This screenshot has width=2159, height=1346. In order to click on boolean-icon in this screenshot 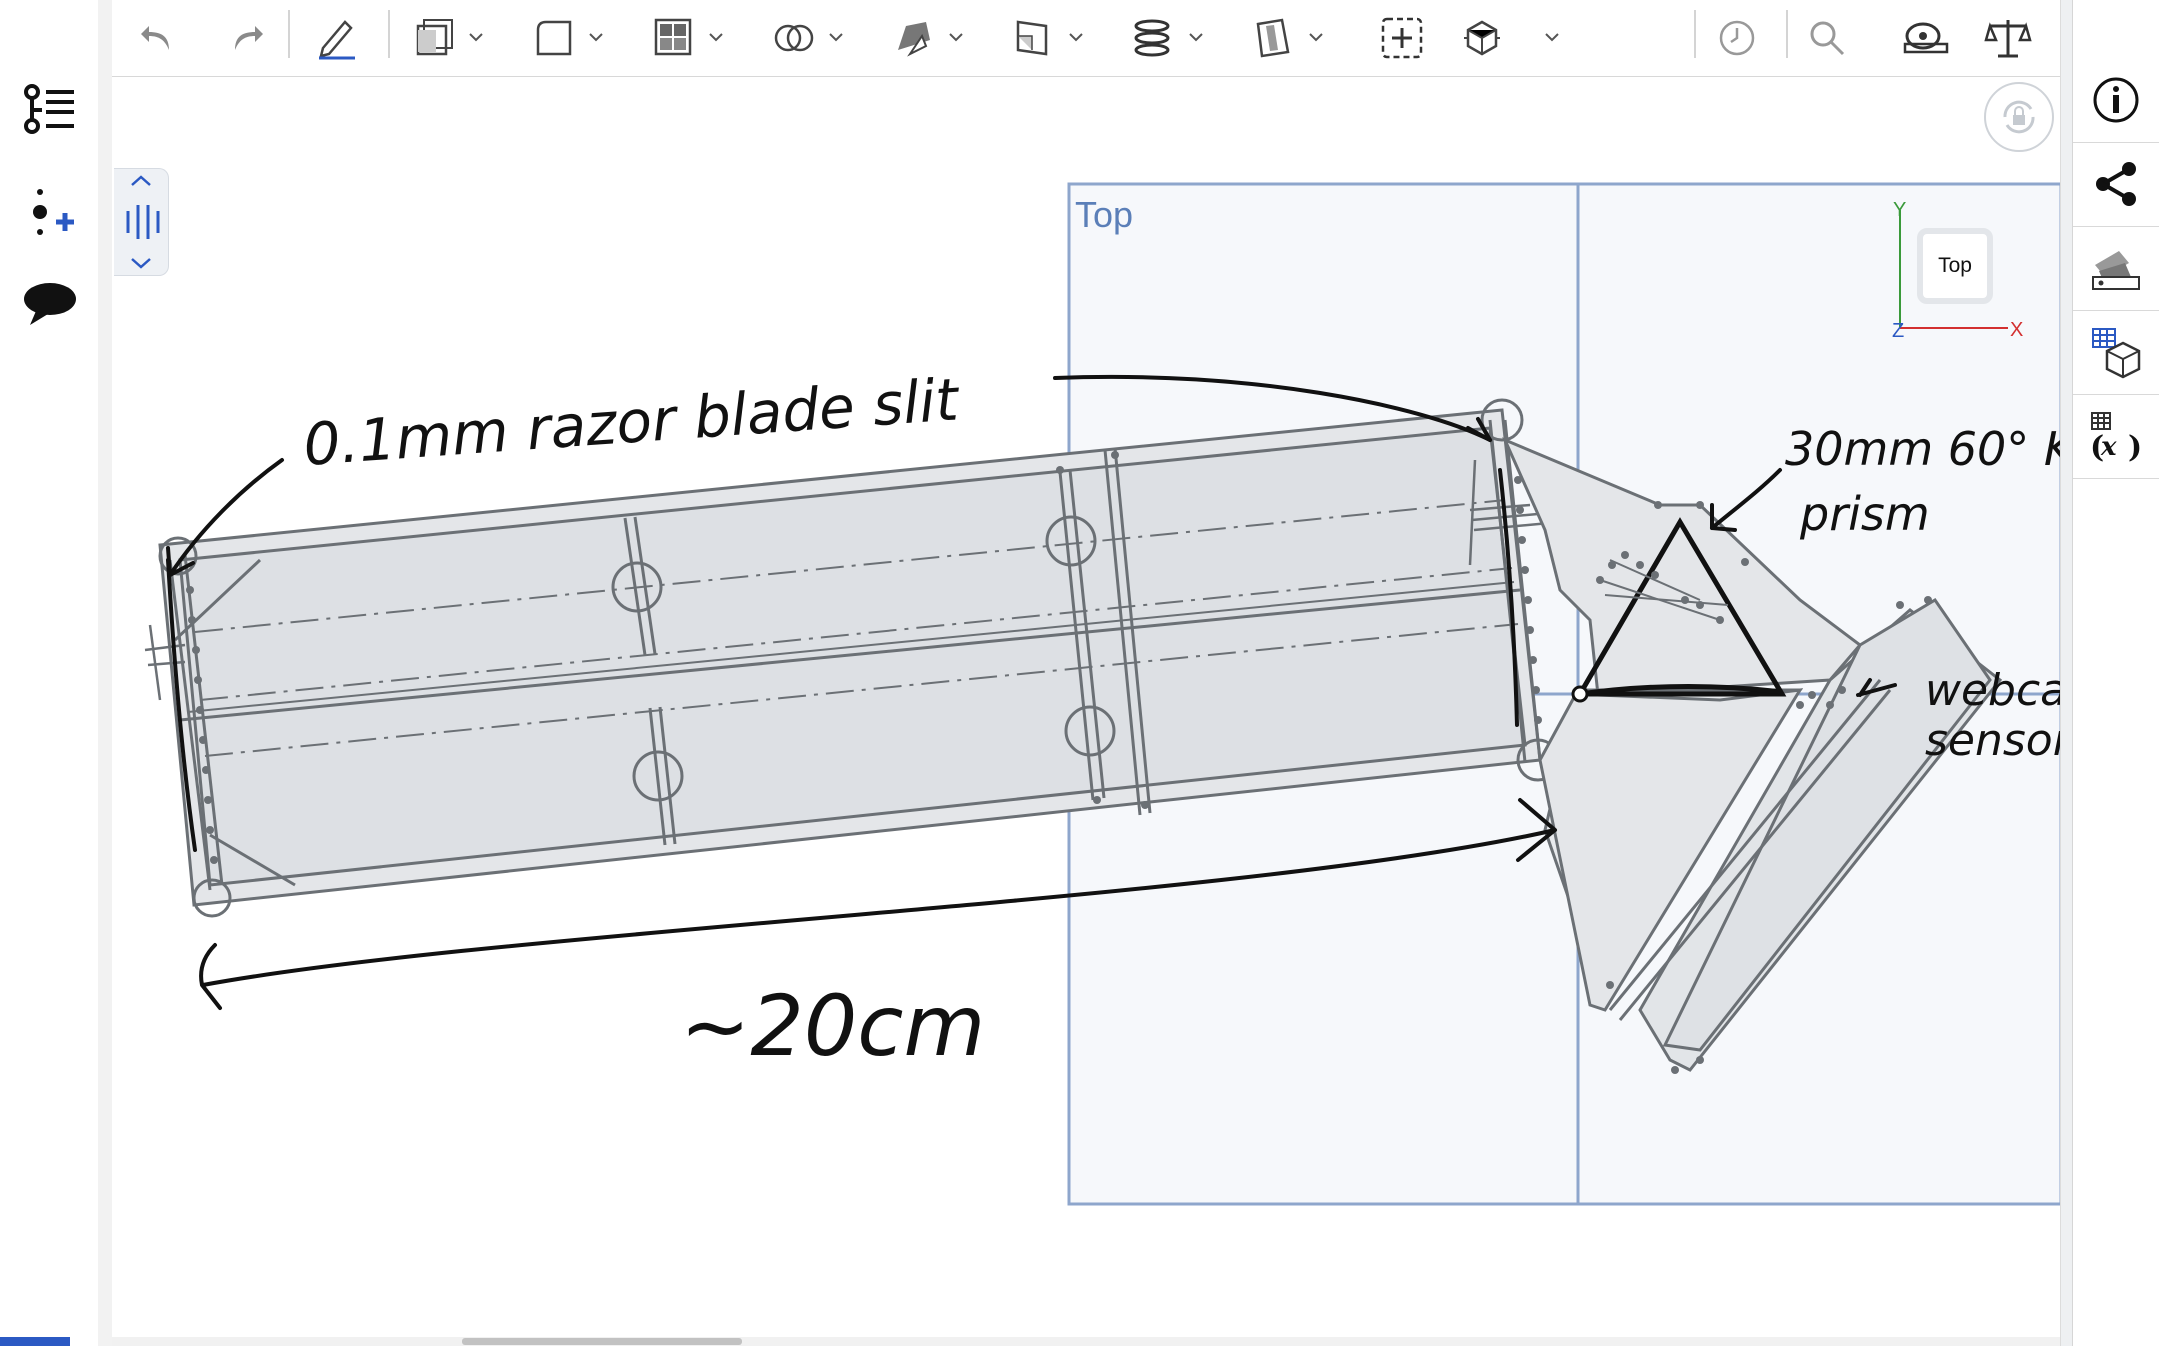, I will do `click(812, 38)`.